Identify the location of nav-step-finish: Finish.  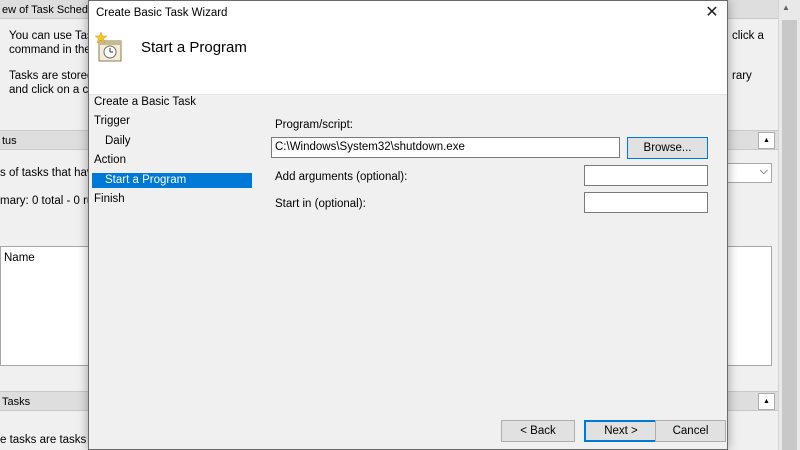
(109, 199).